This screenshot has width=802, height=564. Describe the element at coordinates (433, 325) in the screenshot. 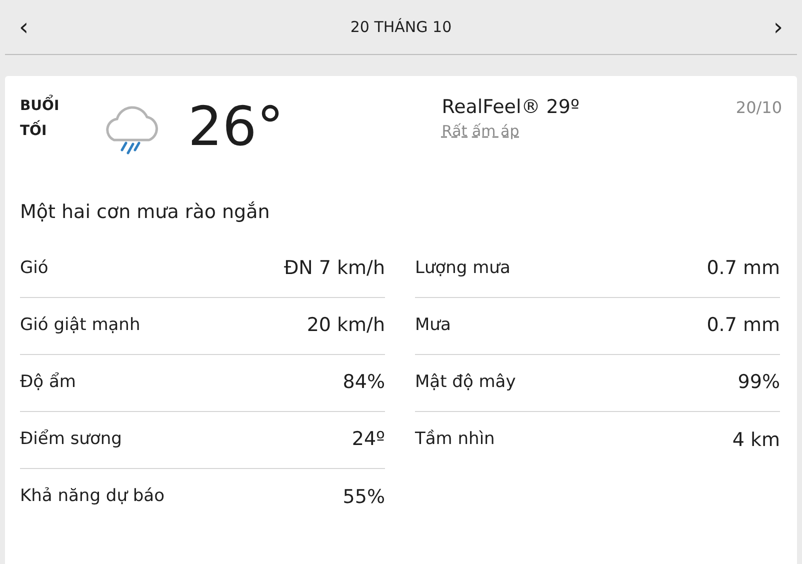

I see `detail-label: Mưa` at that location.